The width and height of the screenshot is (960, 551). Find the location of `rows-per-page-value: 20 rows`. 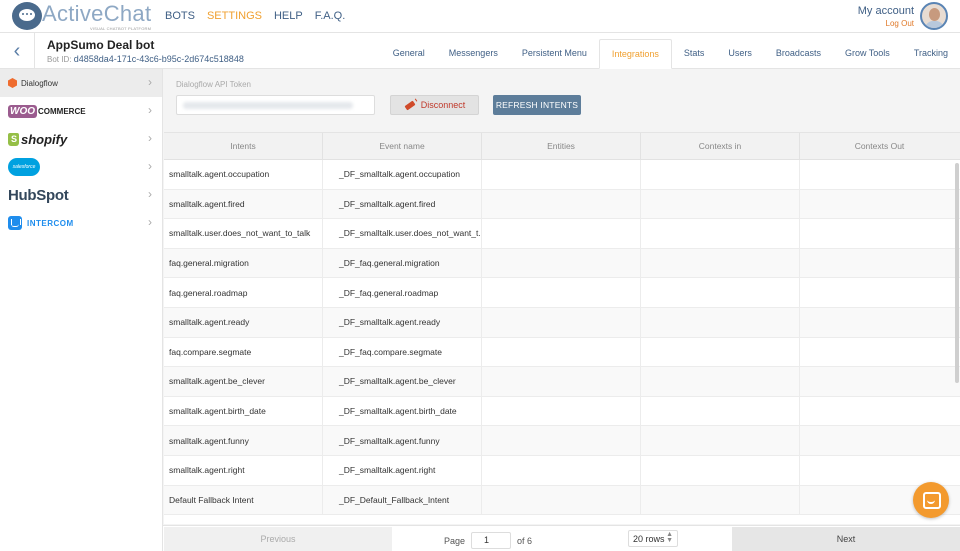

rows-per-page-value: 20 rows is located at coordinates (649, 538).